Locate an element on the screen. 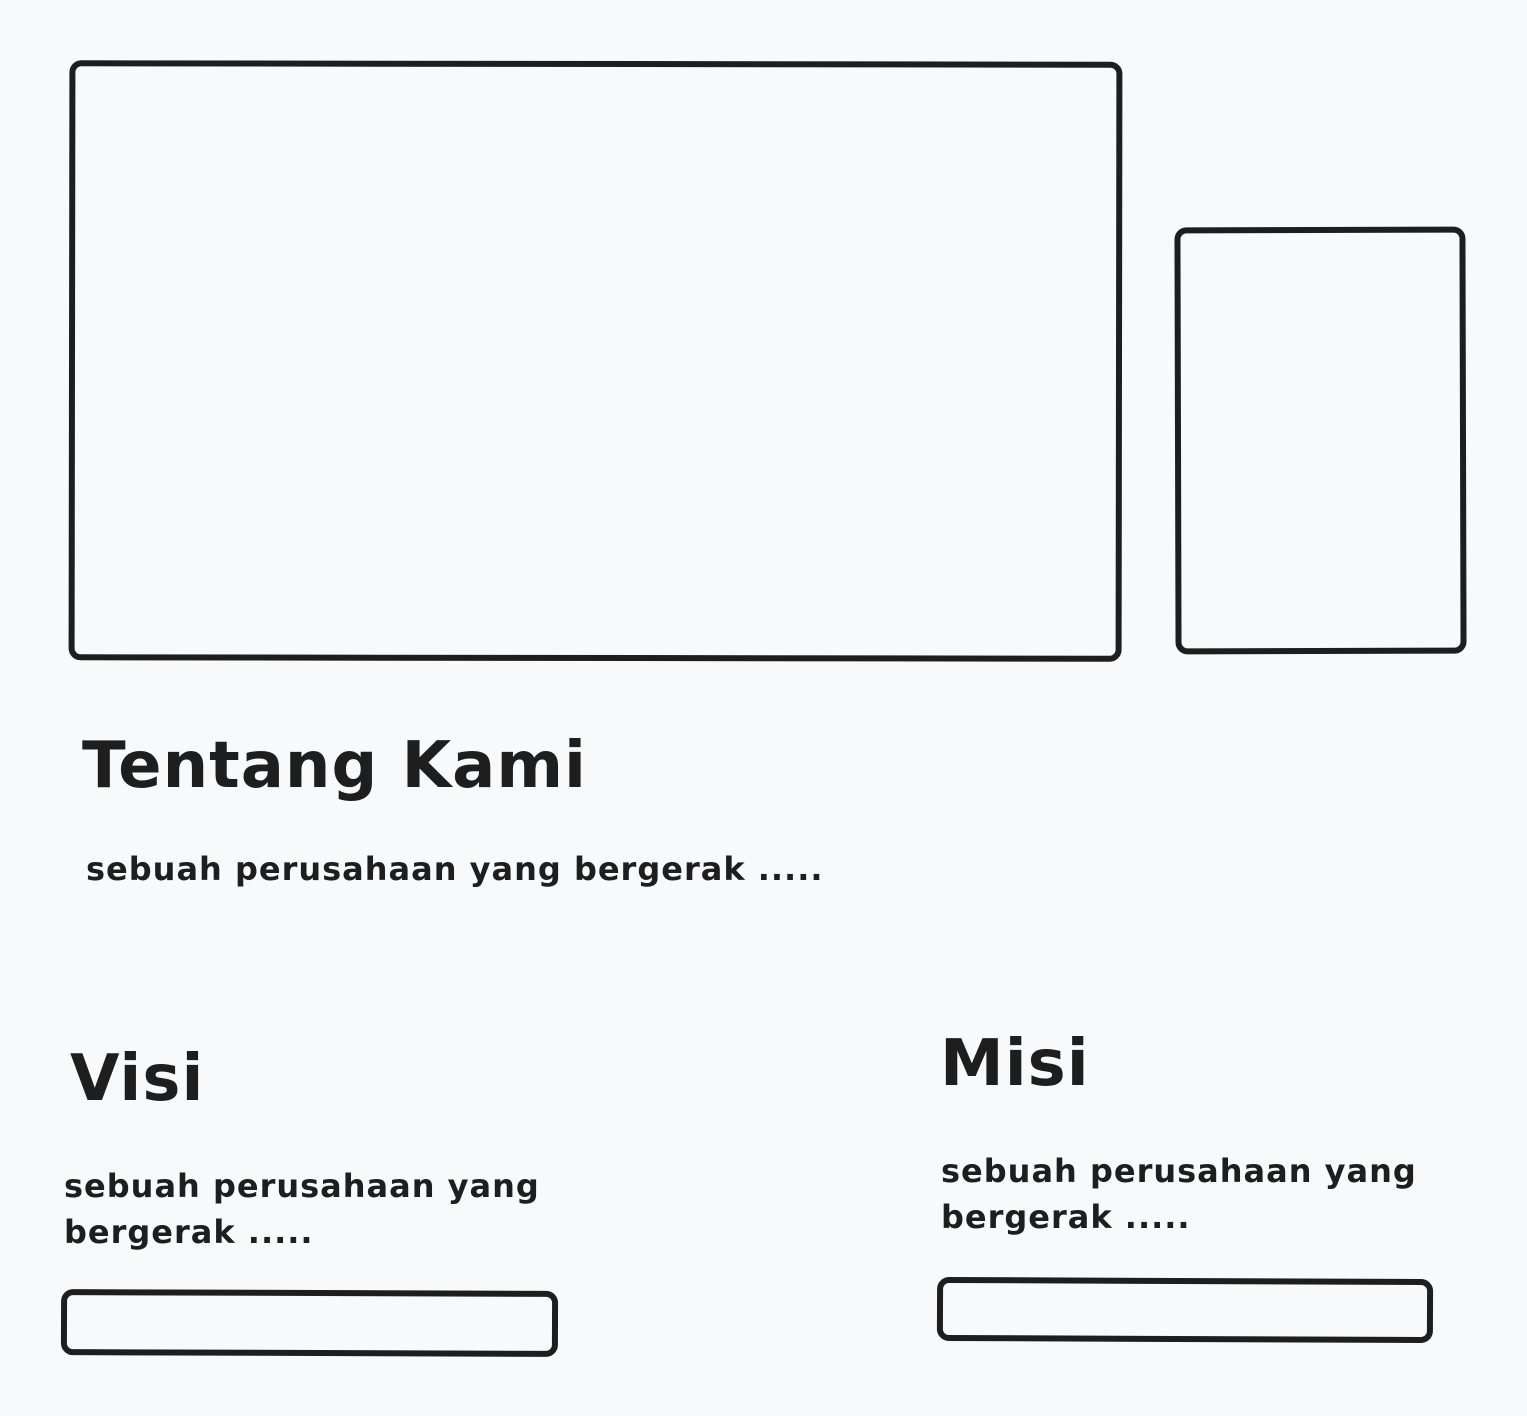 The width and height of the screenshot is (1527, 1416). about-title: Tentang Kami is located at coordinates (334, 766).